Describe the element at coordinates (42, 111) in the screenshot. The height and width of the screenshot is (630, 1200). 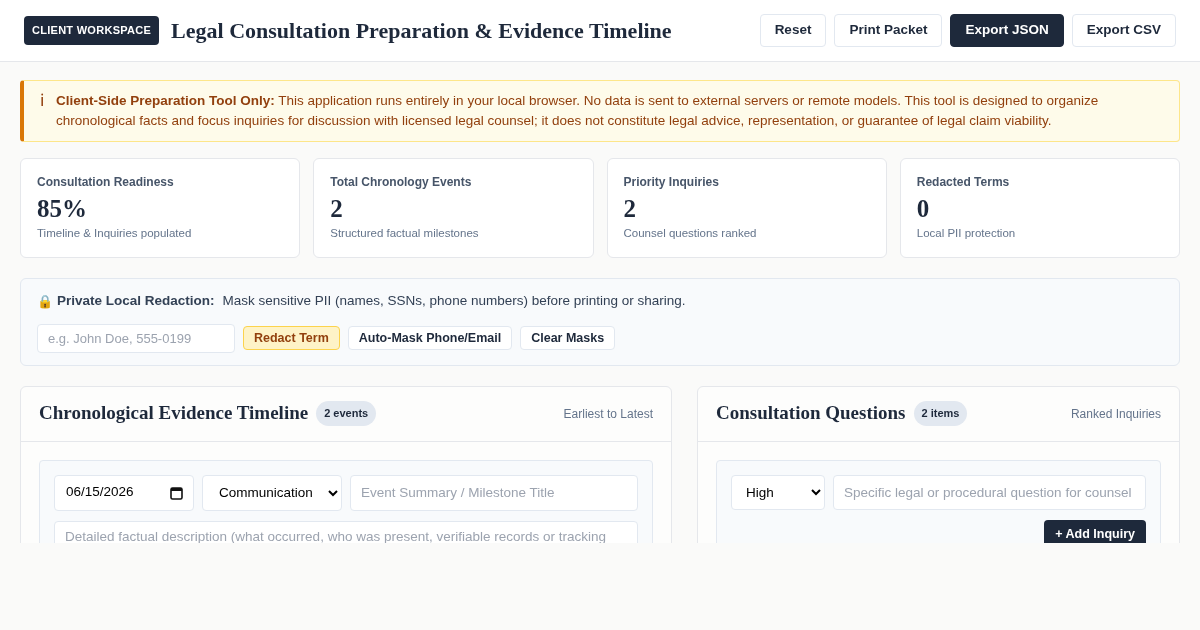
I see `info-icon: ℹ` at that location.